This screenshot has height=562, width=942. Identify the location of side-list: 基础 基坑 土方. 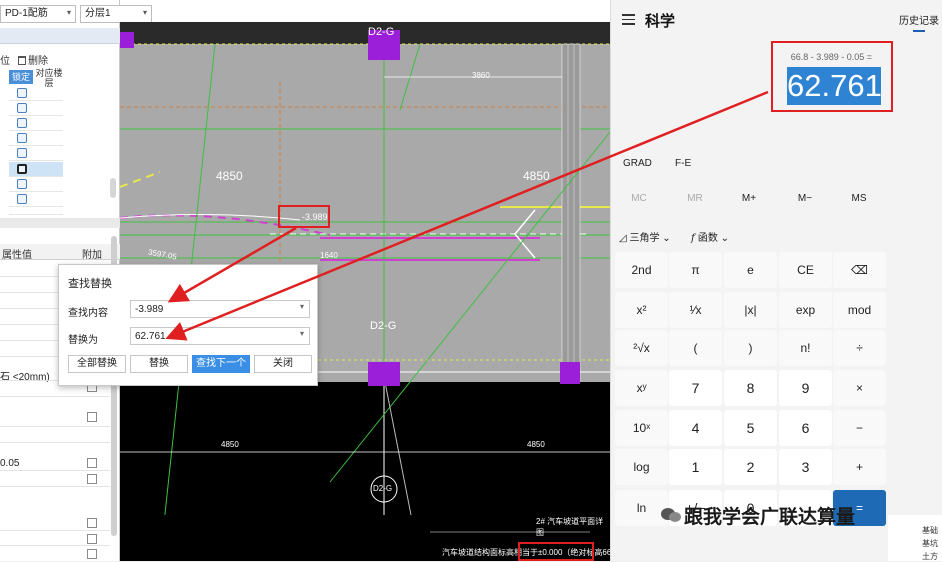
(915, 538).